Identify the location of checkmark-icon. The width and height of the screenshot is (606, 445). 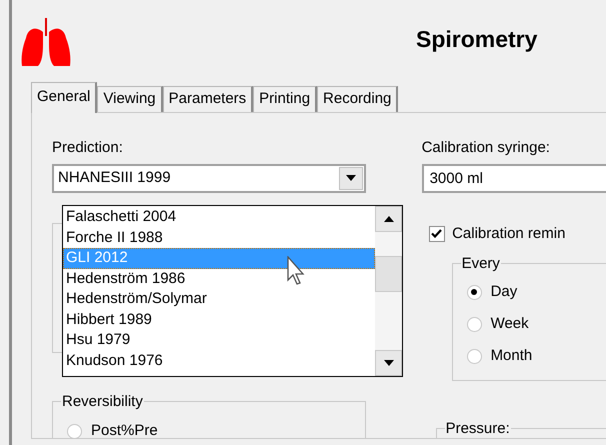
(436, 233).